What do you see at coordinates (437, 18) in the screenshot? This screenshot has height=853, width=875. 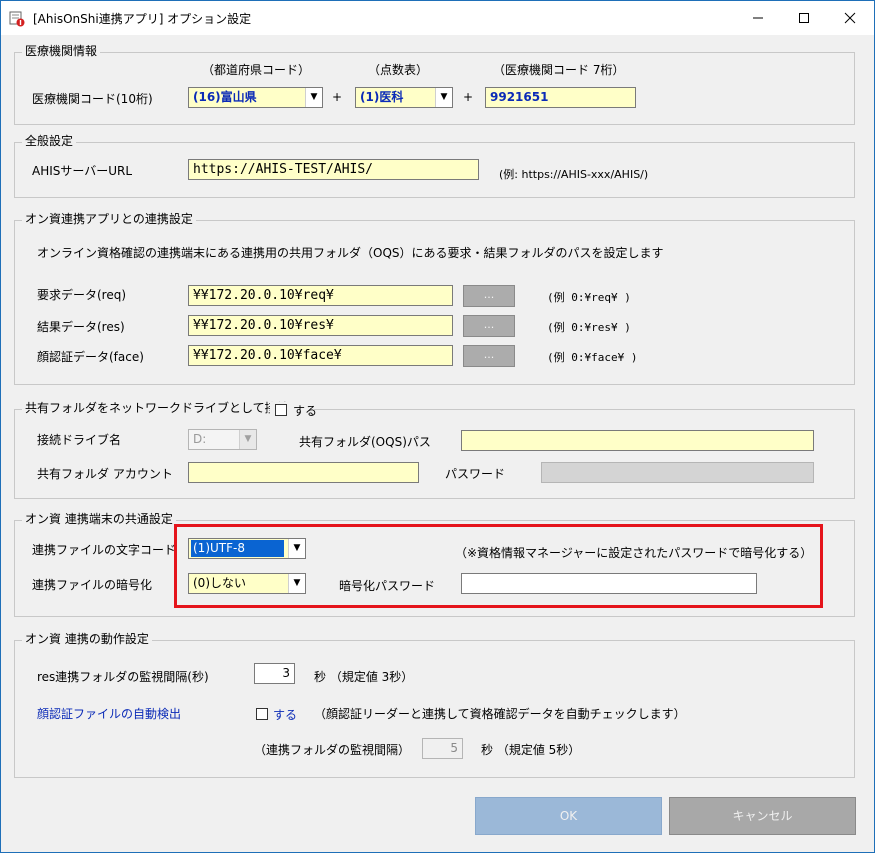 I see `title-bar: [AhisOnShi連携アプリ] オプション設定` at bounding box center [437, 18].